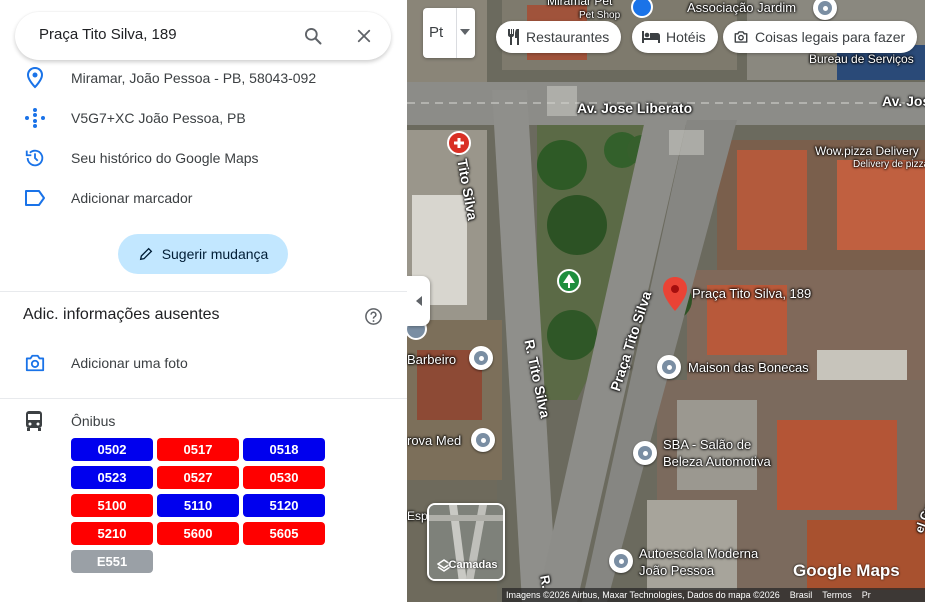  What do you see at coordinates (513, 37) in the screenshot?
I see `restaurant-icon` at bounding box center [513, 37].